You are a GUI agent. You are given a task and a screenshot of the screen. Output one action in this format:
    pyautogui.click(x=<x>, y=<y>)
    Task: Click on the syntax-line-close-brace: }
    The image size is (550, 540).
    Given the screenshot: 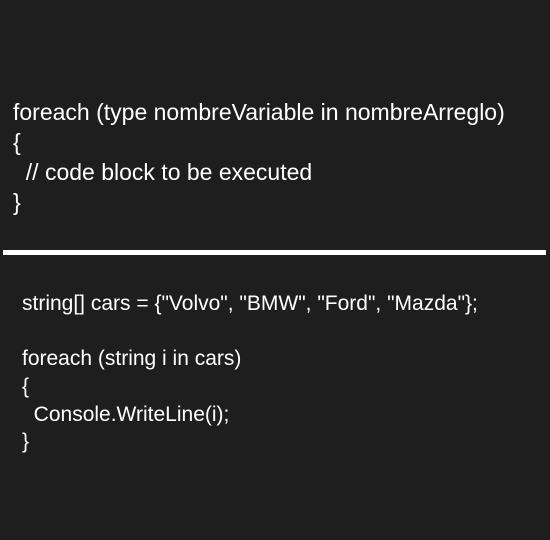 What is the action you would take?
    pyautogui.click(x=17, y=202)
    